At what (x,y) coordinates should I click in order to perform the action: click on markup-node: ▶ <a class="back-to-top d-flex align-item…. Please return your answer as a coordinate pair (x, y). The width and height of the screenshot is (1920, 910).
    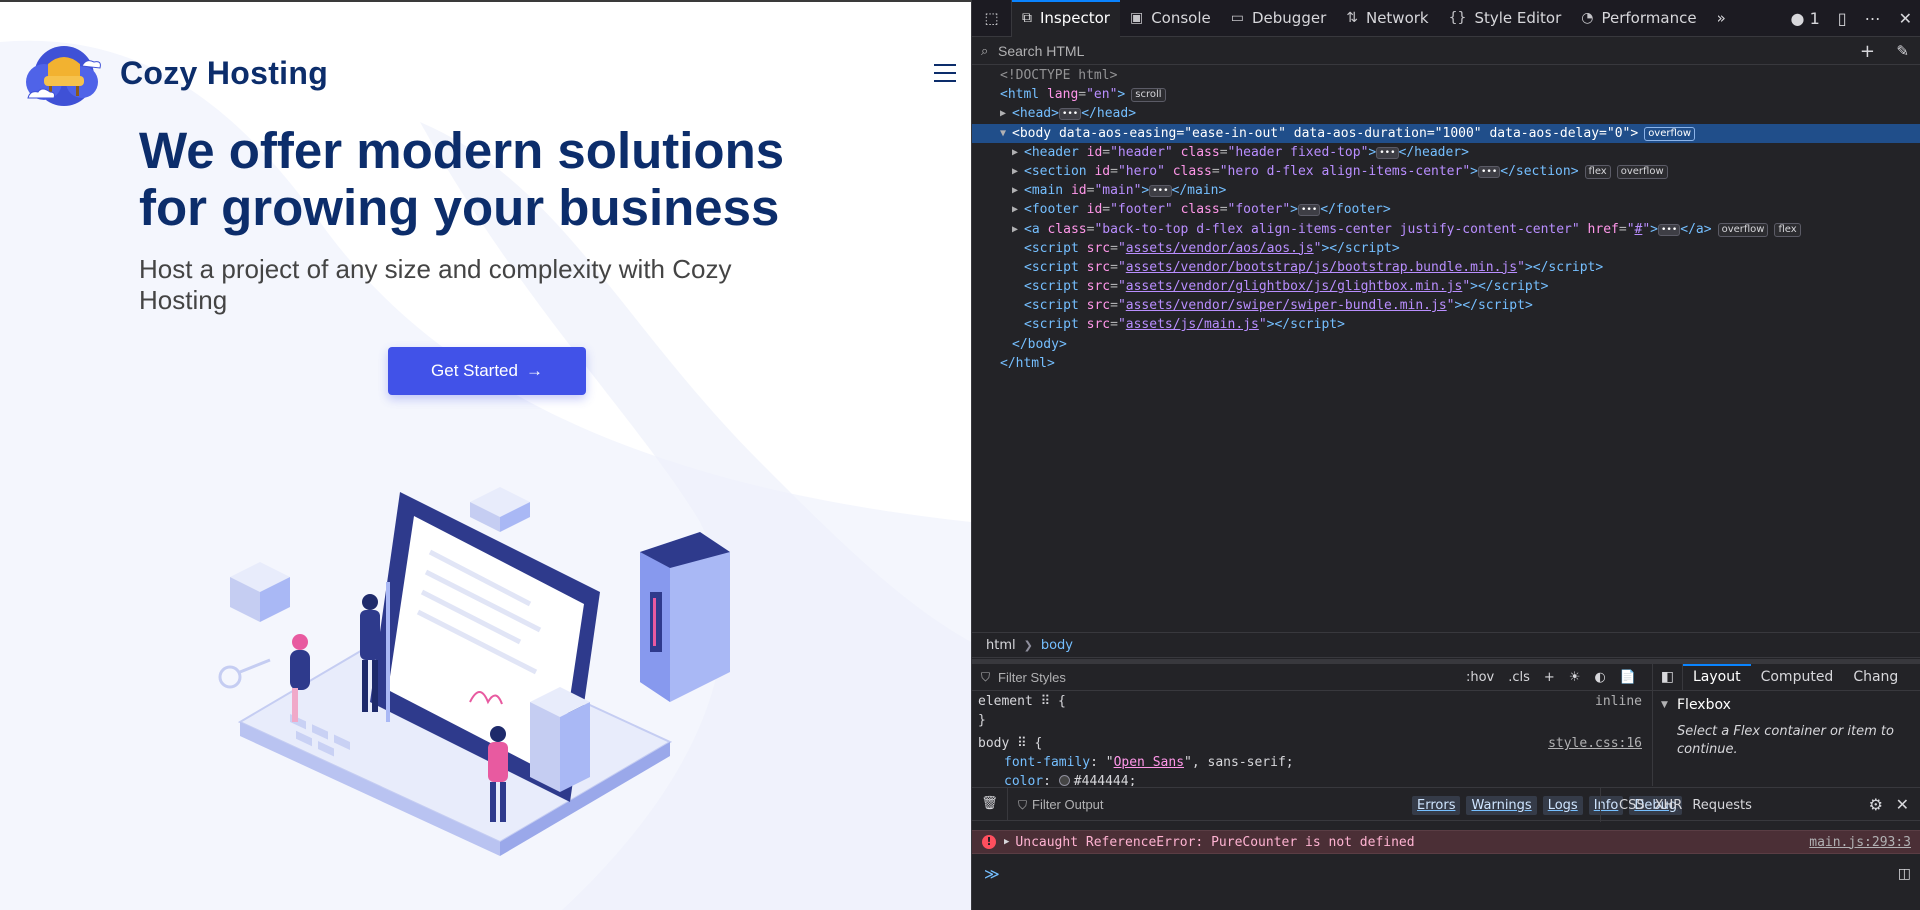
    Looking at the image, I should click on (1446, 229).